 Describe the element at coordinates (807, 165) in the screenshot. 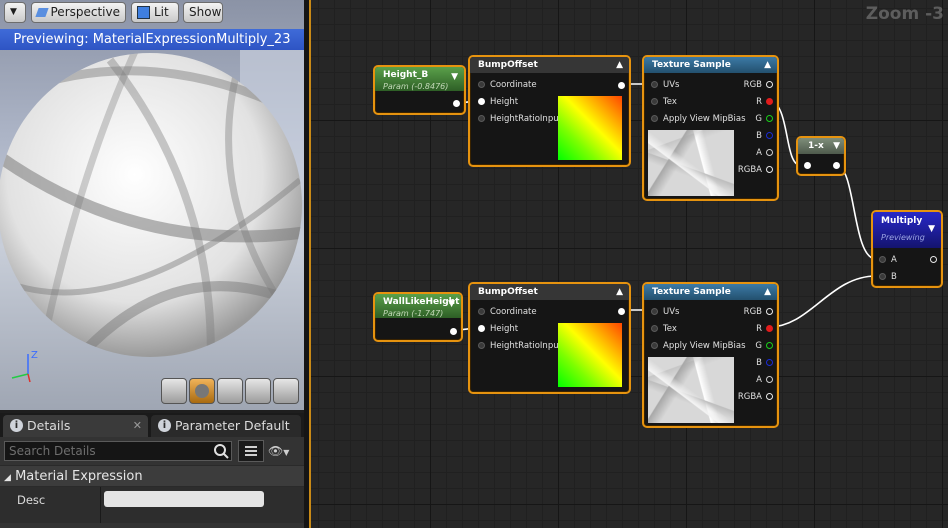

I see `input-pin` at that location.